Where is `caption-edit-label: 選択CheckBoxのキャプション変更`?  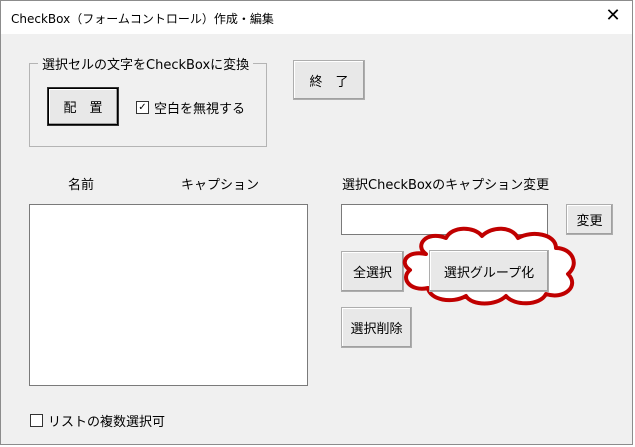
caption-edit-label: 選択CheckBoxのキャプション変更 is located at coordinates (446, 185).